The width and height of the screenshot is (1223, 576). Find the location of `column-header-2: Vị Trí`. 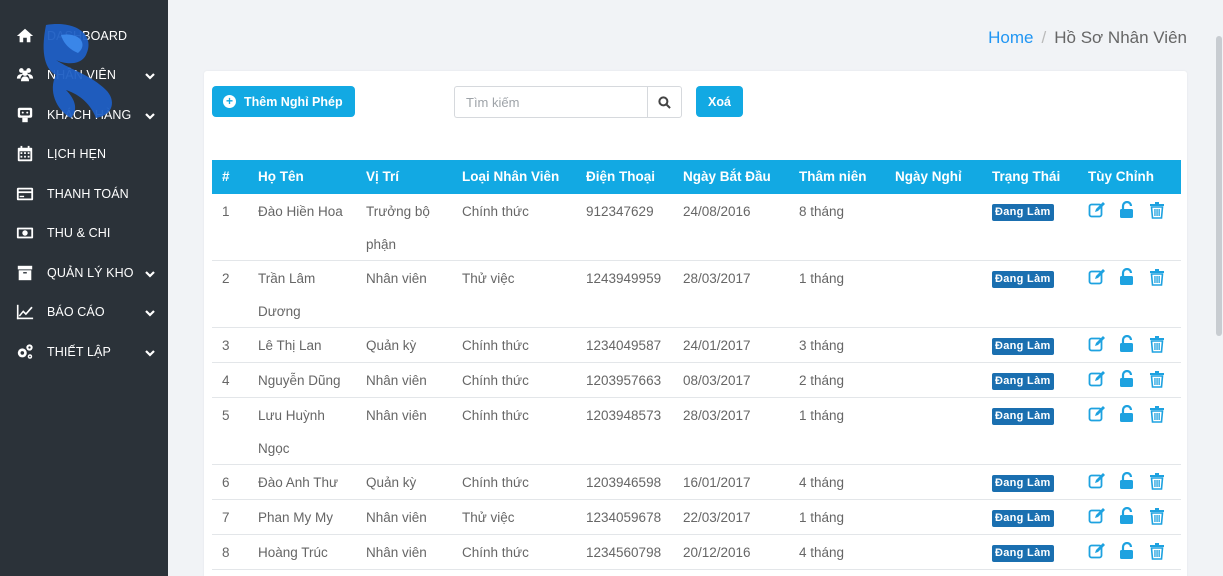

column-header-2: Vị Trí is located at coordinates (382, 177).